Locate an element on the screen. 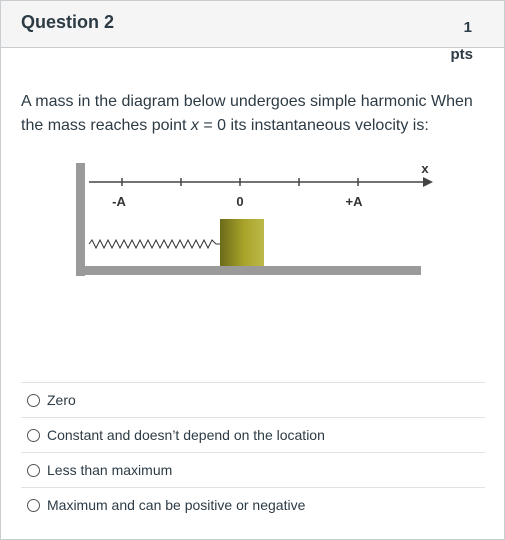 This screenshot has height=540, width=505. answer-label: Less than maximum is located at coordinates (110, 470).